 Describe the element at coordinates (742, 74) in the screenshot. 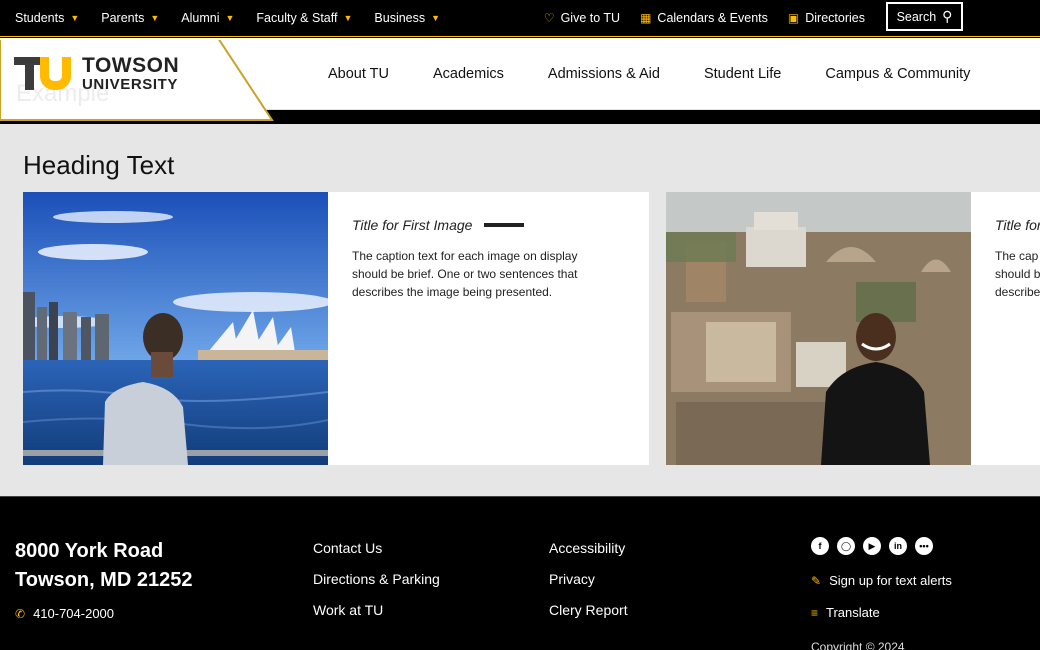

I see `main-nav-student-life: Student Life` at that location.